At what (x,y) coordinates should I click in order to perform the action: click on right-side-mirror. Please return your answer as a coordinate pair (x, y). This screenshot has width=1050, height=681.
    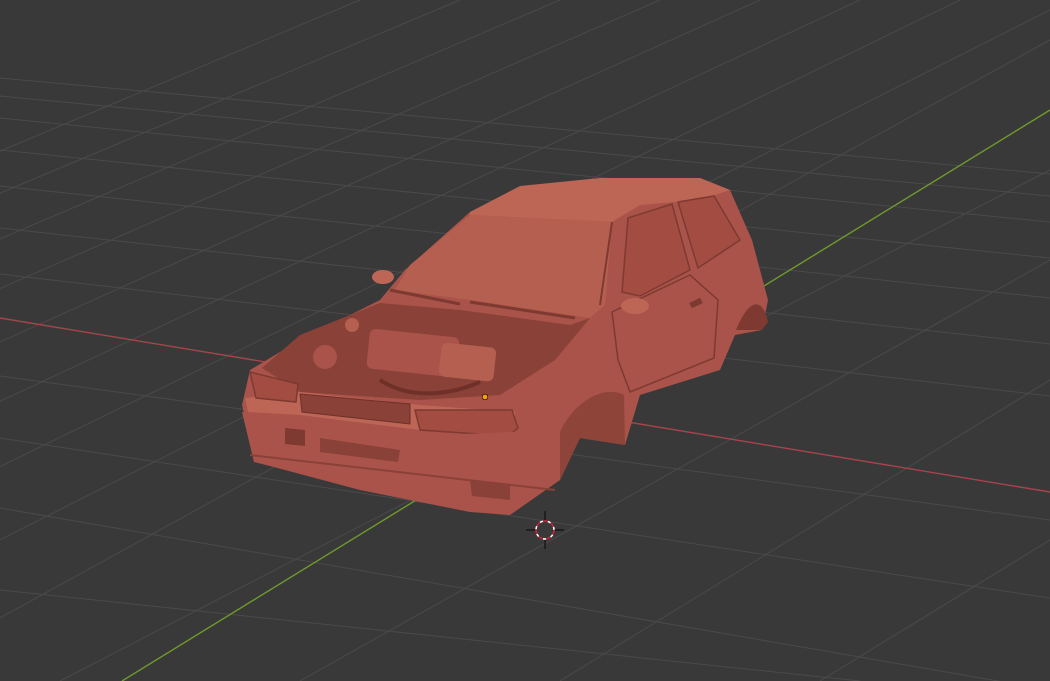
    Looking at the image, I should click on (635, 306).